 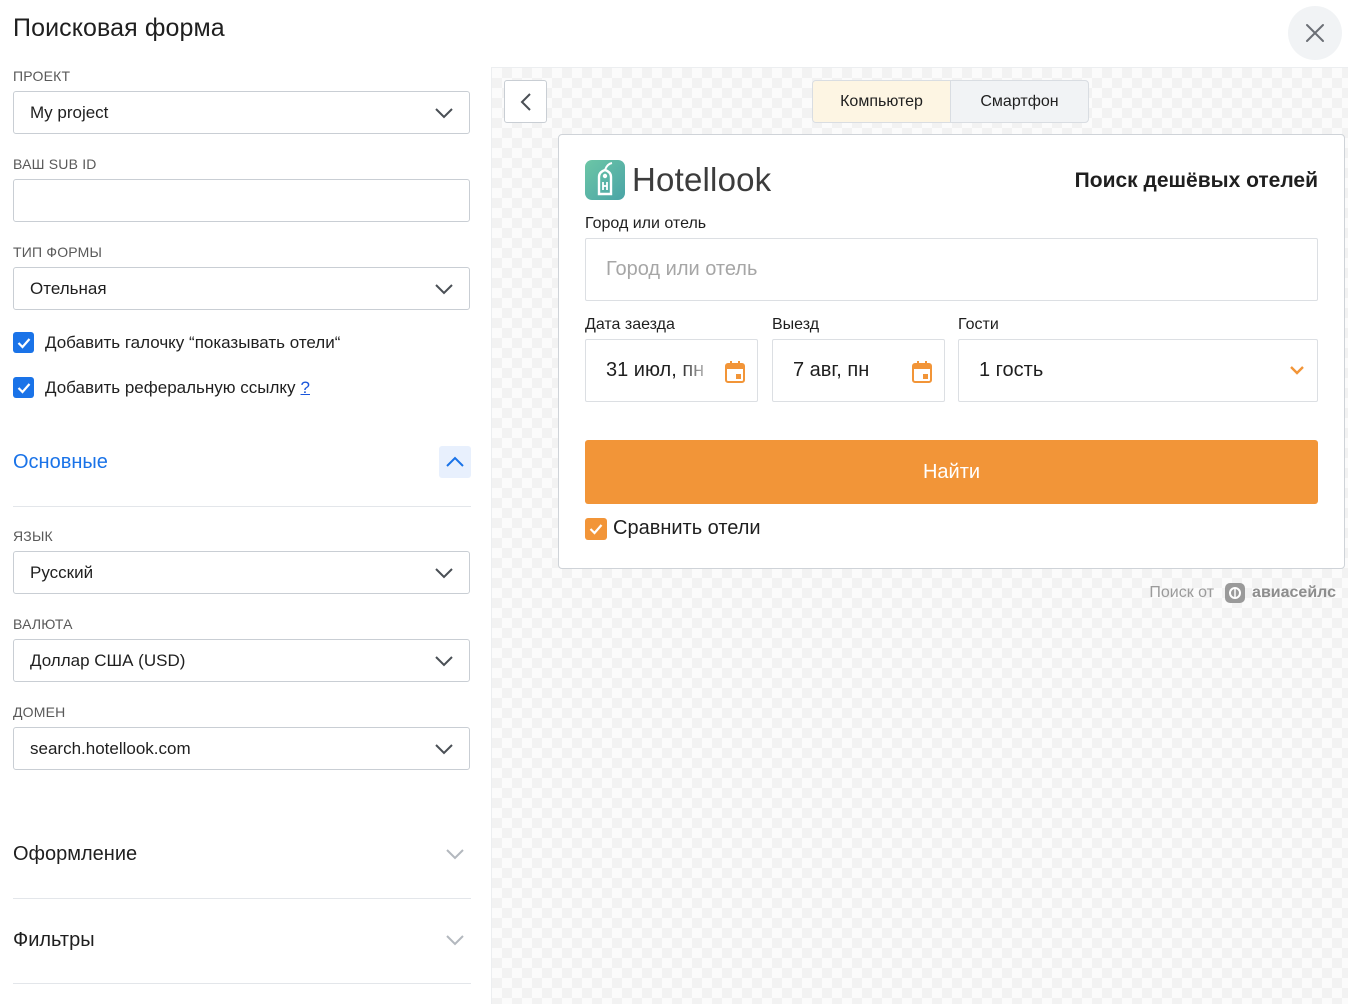 What do you see at coordinates (241, 572) in the screenshot?
I see `language-select: Русский` at bounding box center [241, 572].